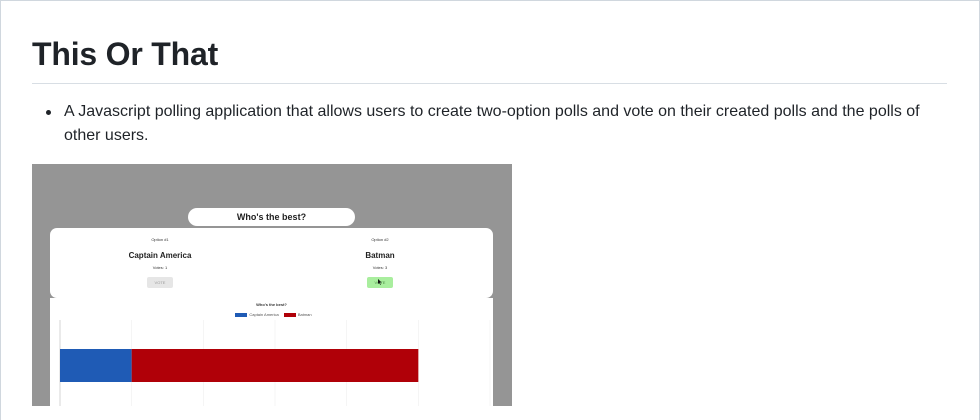  Describe the element at coordinates (48, 112) in the screenshot. I see `bullet-icon` at that location.